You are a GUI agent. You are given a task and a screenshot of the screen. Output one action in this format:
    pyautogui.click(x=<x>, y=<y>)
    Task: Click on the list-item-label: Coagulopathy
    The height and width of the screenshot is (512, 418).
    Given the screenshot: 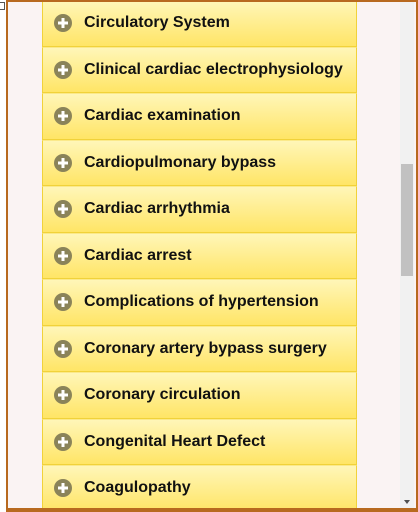 What is the action you would take?
    pyautogui.click(x=137, y=488)
    